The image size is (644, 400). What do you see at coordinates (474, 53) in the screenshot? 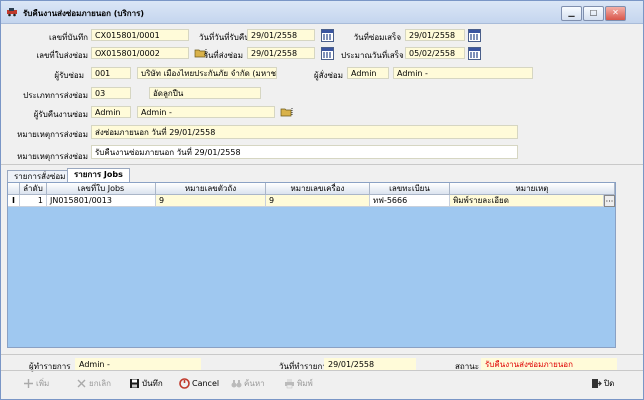
I see `estimate-date-calendar-icon` at bounding box center [474, 53].